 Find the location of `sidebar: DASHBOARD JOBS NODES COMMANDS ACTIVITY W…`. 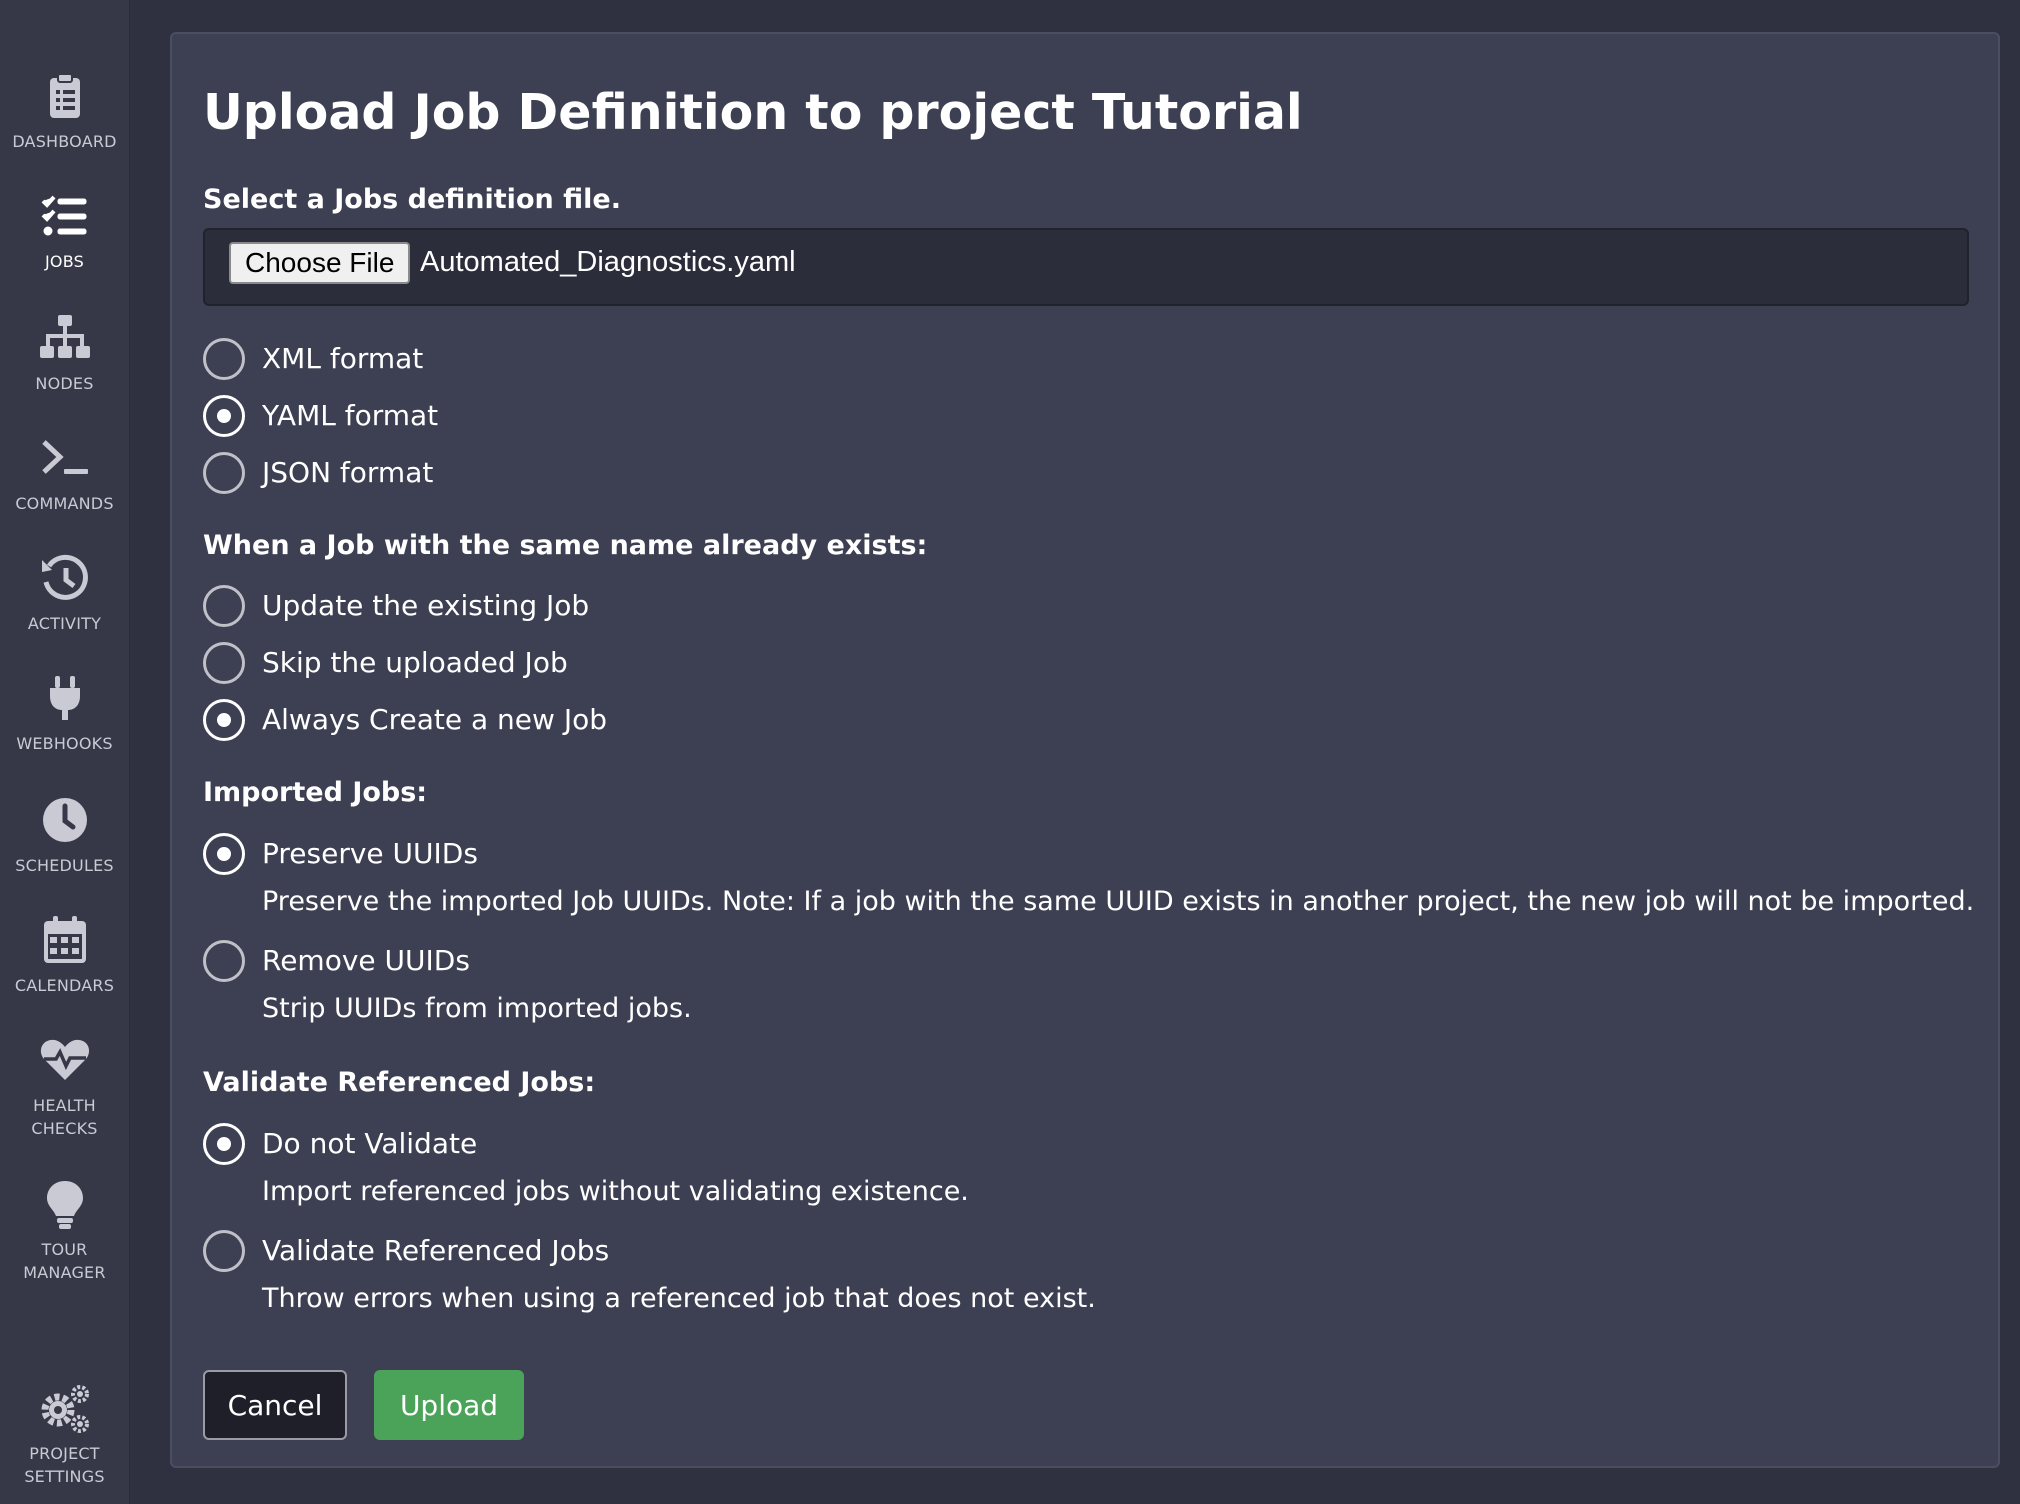

sidebar: DASHBOARD JOBS NODES COMMANDS ACTIVITY W… is located at coordinates (65, 752).